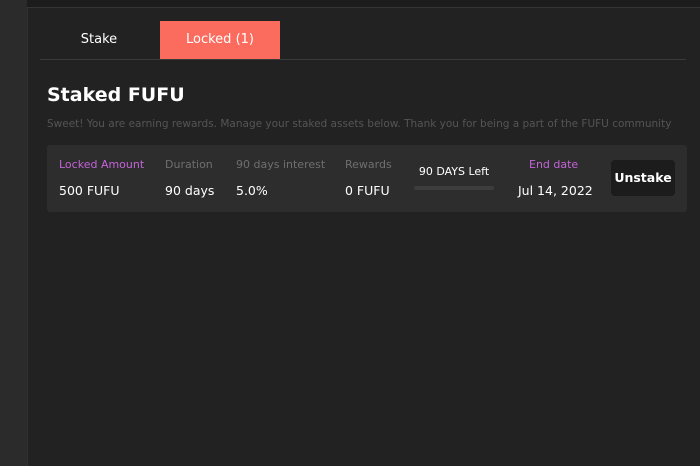 Image resolution: width=700 pixels, height=466 pixels. What do you see at coordinates (367, 190) in the screenshot?
I see `rewards-value: 0 FUFU` at bounding box center [367, 190].